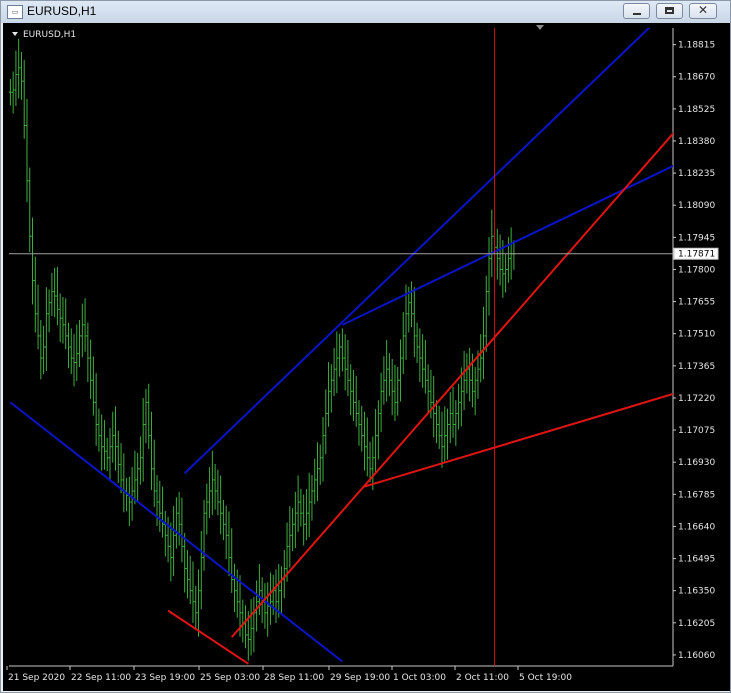 This screenshot has width=731, height=693. What do you see at coordinates (696, 624) in the screenshot?
I see `price-tick-label: 1.16205` at bounding box center [696, 624].